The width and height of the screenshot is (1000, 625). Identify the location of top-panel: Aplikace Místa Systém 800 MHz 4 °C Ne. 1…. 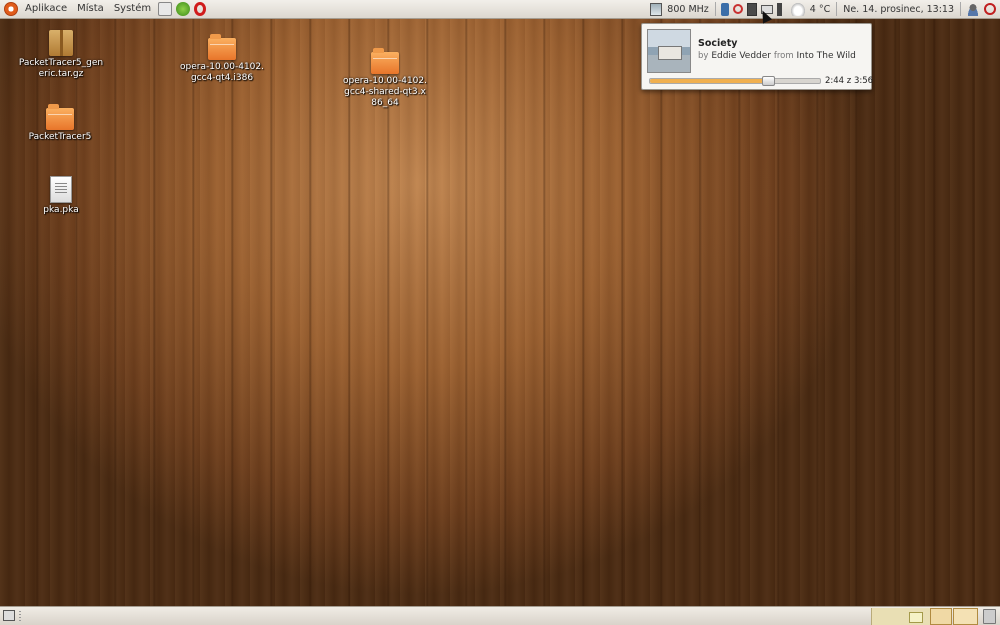
(500, 9).